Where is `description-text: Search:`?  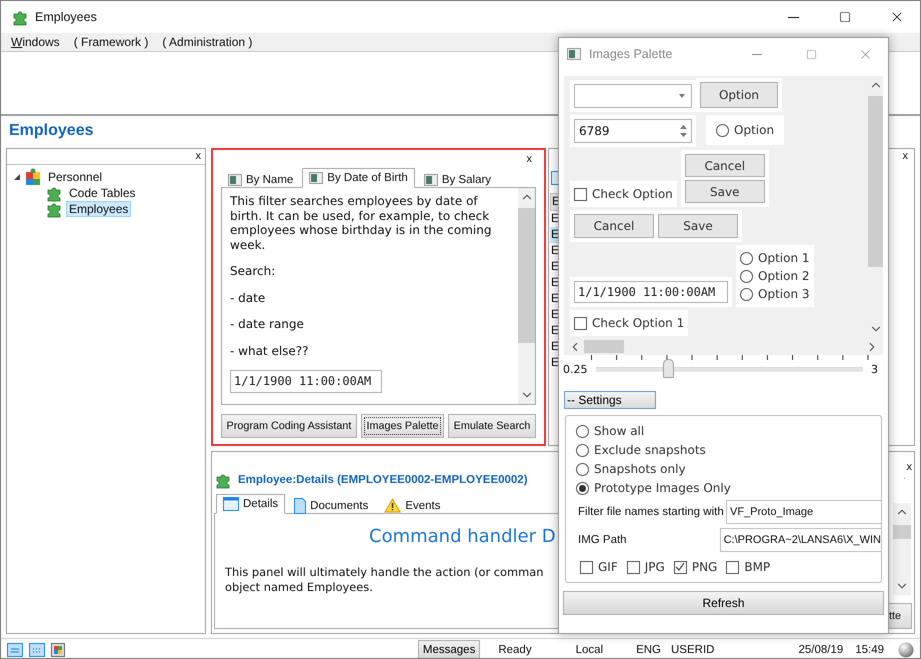 description-text: Search: is located at coordinates (253, 271).